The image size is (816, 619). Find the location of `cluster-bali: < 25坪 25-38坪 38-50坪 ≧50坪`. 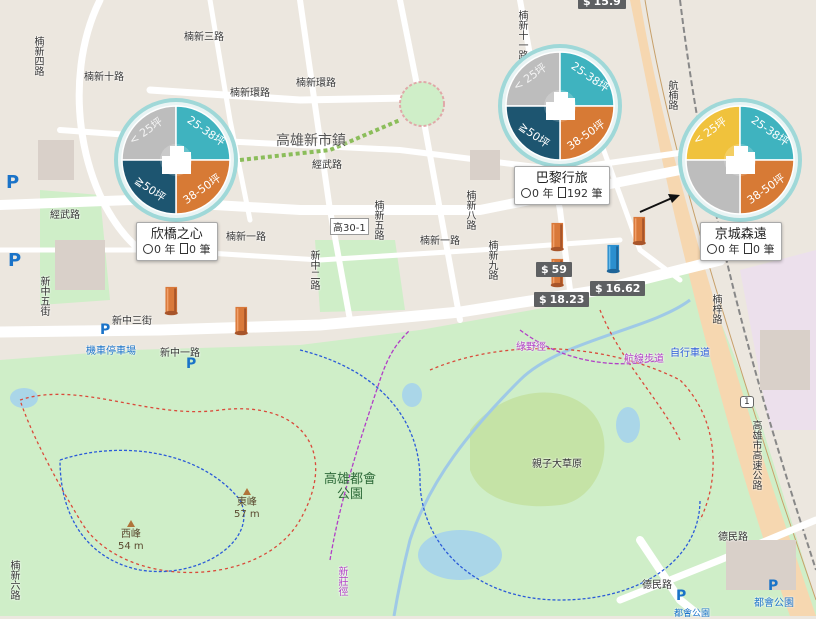

cluster-bali: < 25坪 25-38坪 38-50坪 ≧50坪 is located at coordinates (560, 106).